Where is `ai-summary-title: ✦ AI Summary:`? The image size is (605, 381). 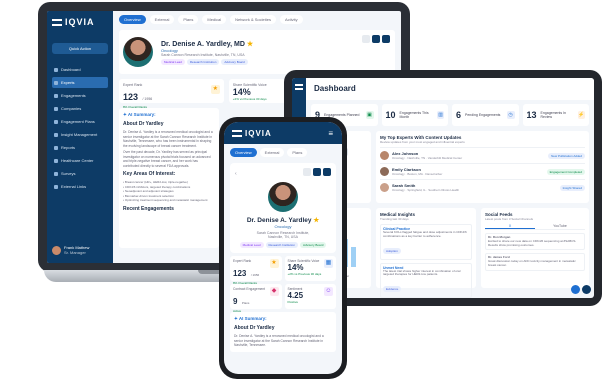 ai-summary-title: ✦ AI Summary: is located at coordinates (139, 114).